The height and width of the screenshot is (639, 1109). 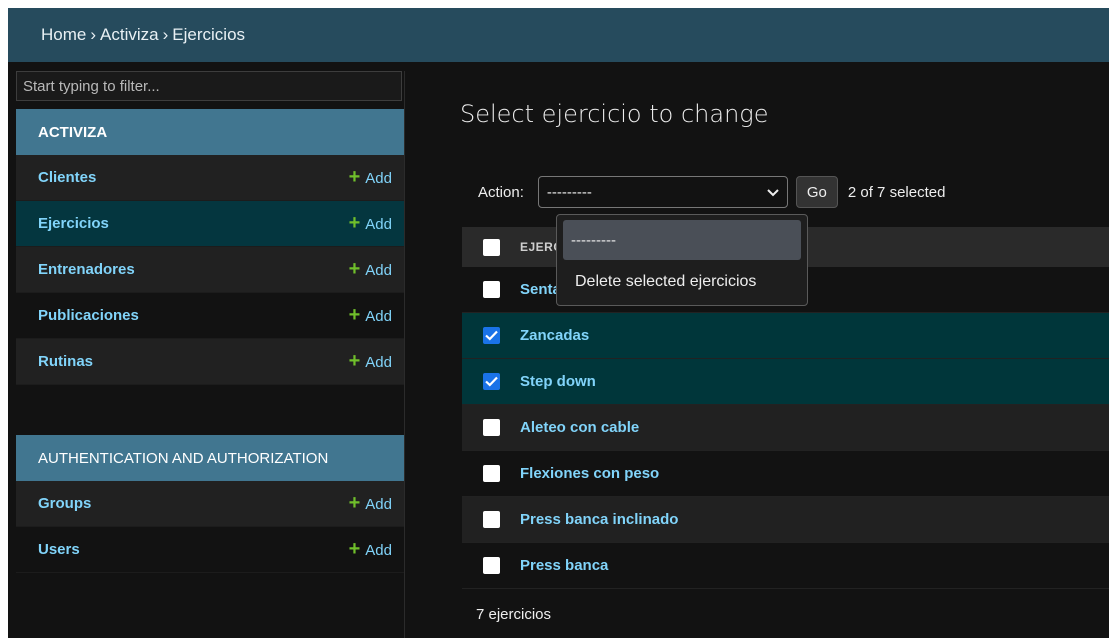 I want to click on breadcrumb: Home › Activiza › Ejercicios, so click(x=126, y=35).